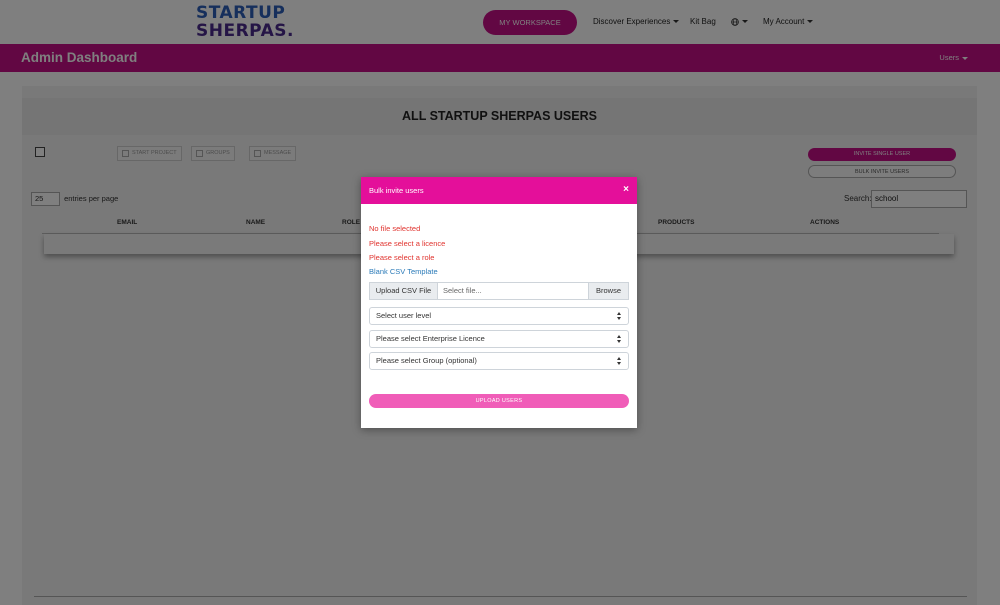 This screenshot has width=1000, height=605. Describe the element at coordinates (404, 315) in the screenshot. I see `user-level-value: Select user level` at that location.